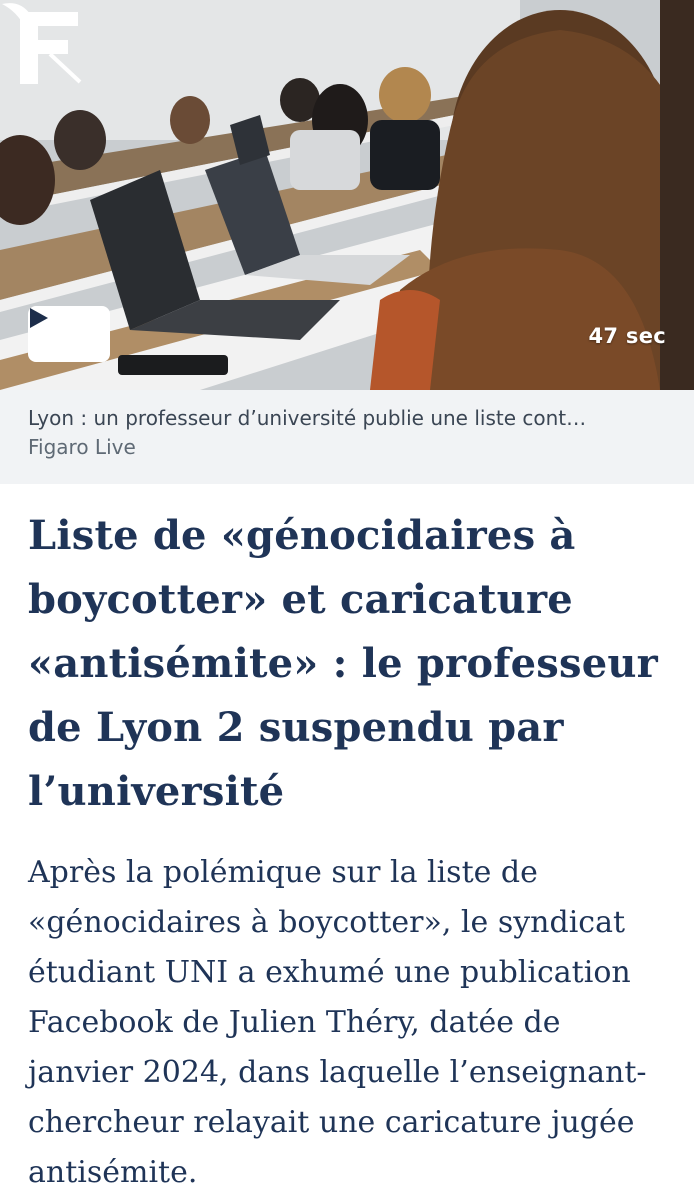 This screenshot has height=1200, width=694. I want to click on le-figaro-logo, so click(42, 43).